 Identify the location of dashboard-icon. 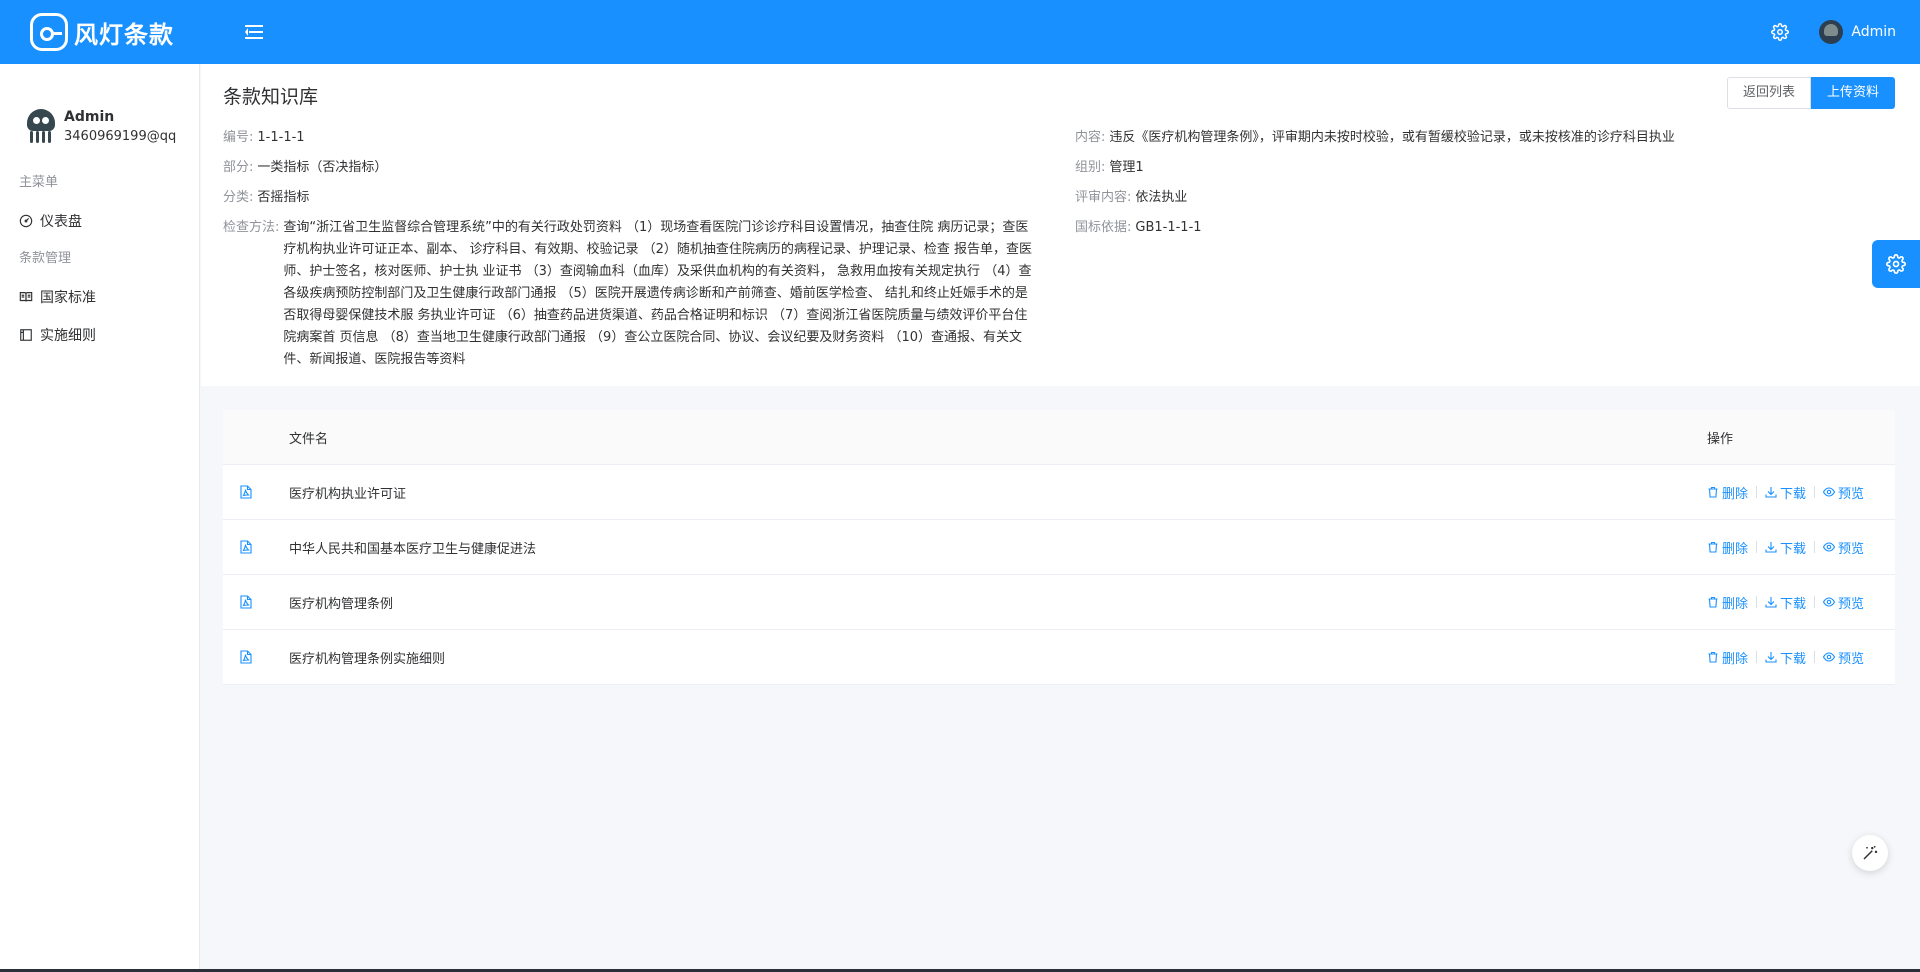
(26, 221).